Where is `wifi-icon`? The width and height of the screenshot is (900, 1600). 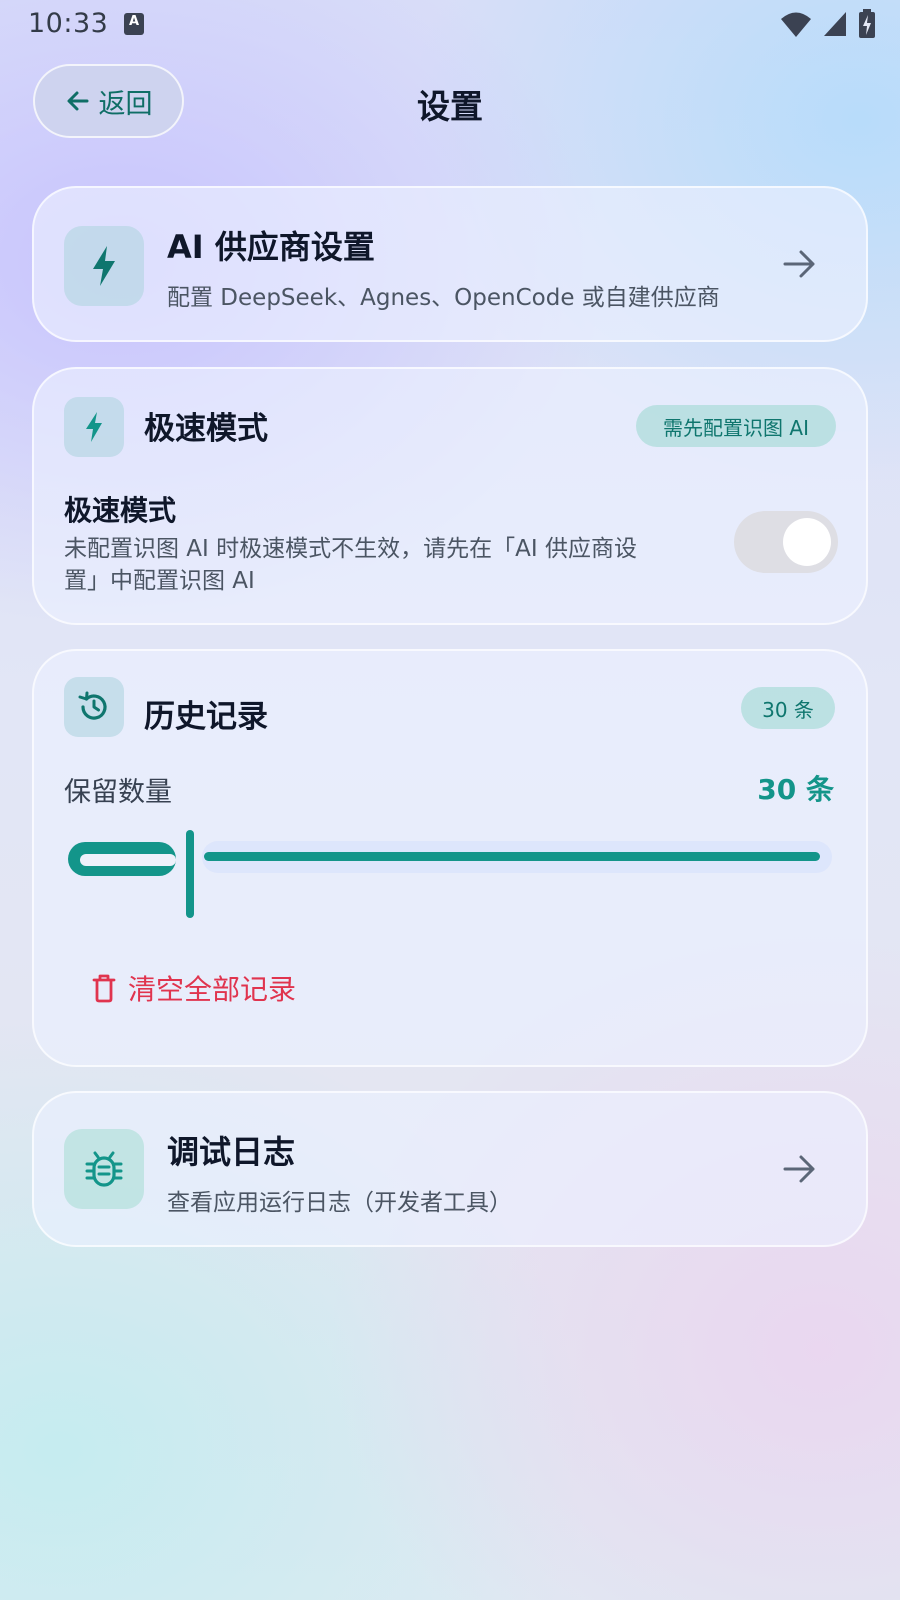
wifi-icon is located at coordinates (796, 24).